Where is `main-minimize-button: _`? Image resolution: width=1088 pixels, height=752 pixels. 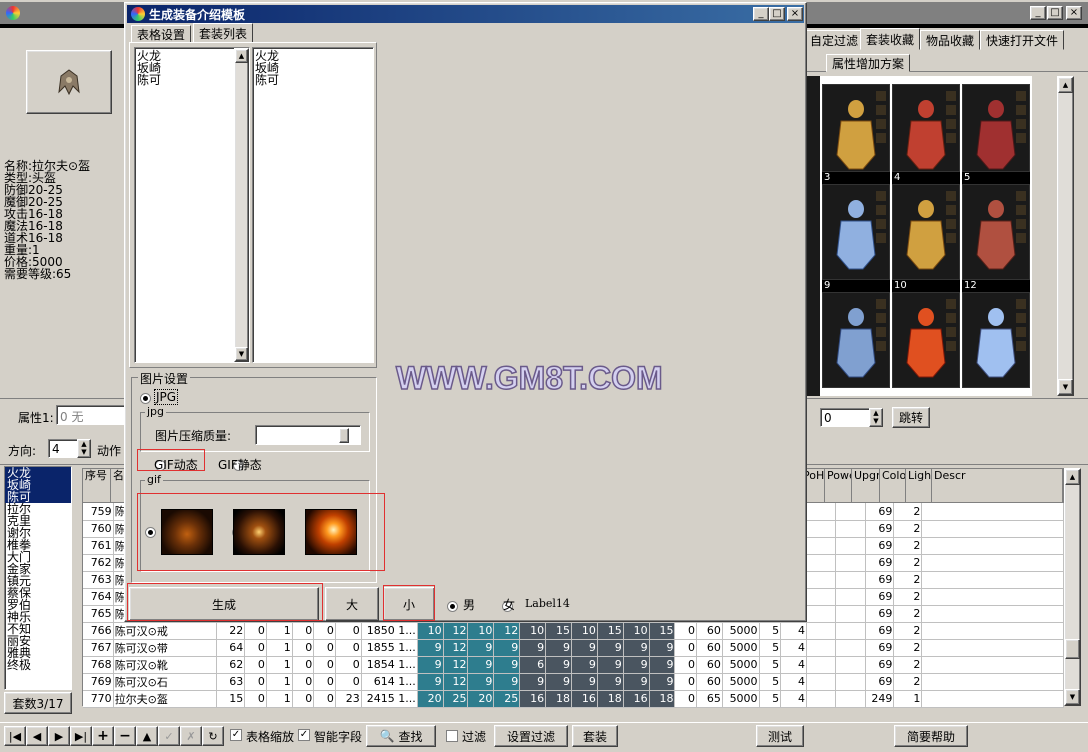
main-minimize-button: _ is located at coordinates (1038, 13).